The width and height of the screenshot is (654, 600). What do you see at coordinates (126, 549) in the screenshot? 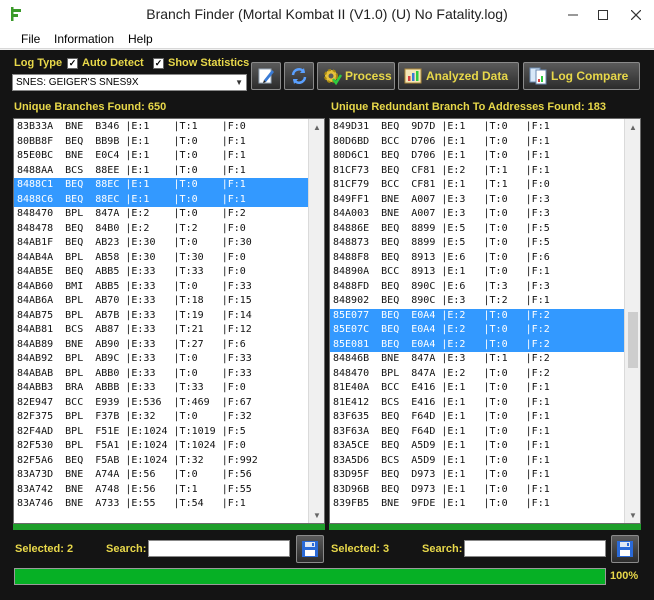
I see `left-search-label: Search:` at bounding box center [126, 549].